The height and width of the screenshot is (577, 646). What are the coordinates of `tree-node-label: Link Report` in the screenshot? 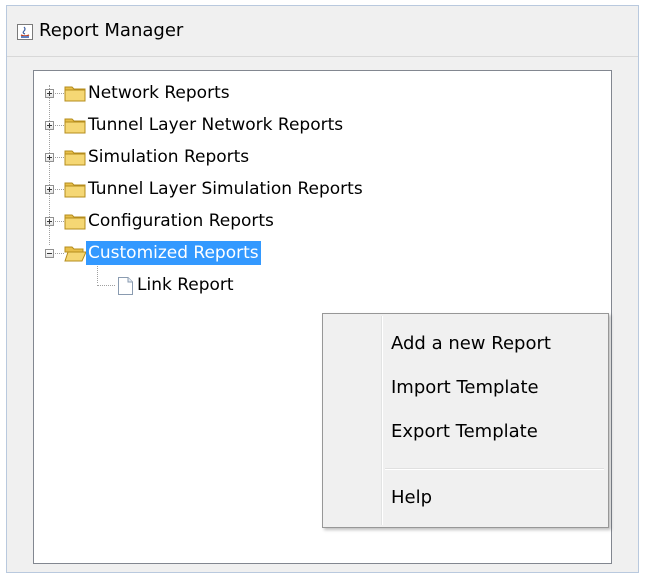 It's located at (185, 285).